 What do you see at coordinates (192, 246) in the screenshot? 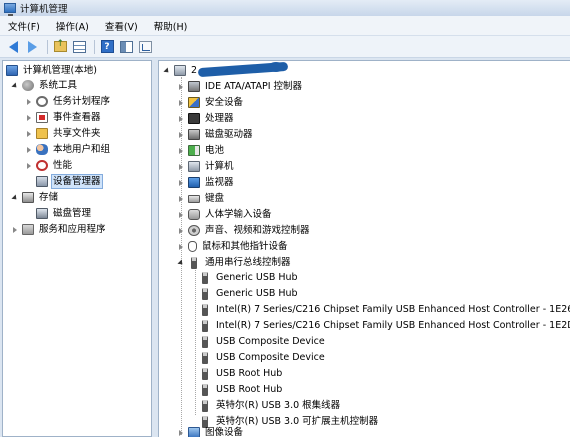
I see `mouse-icon` at bounding box center [192, 246].